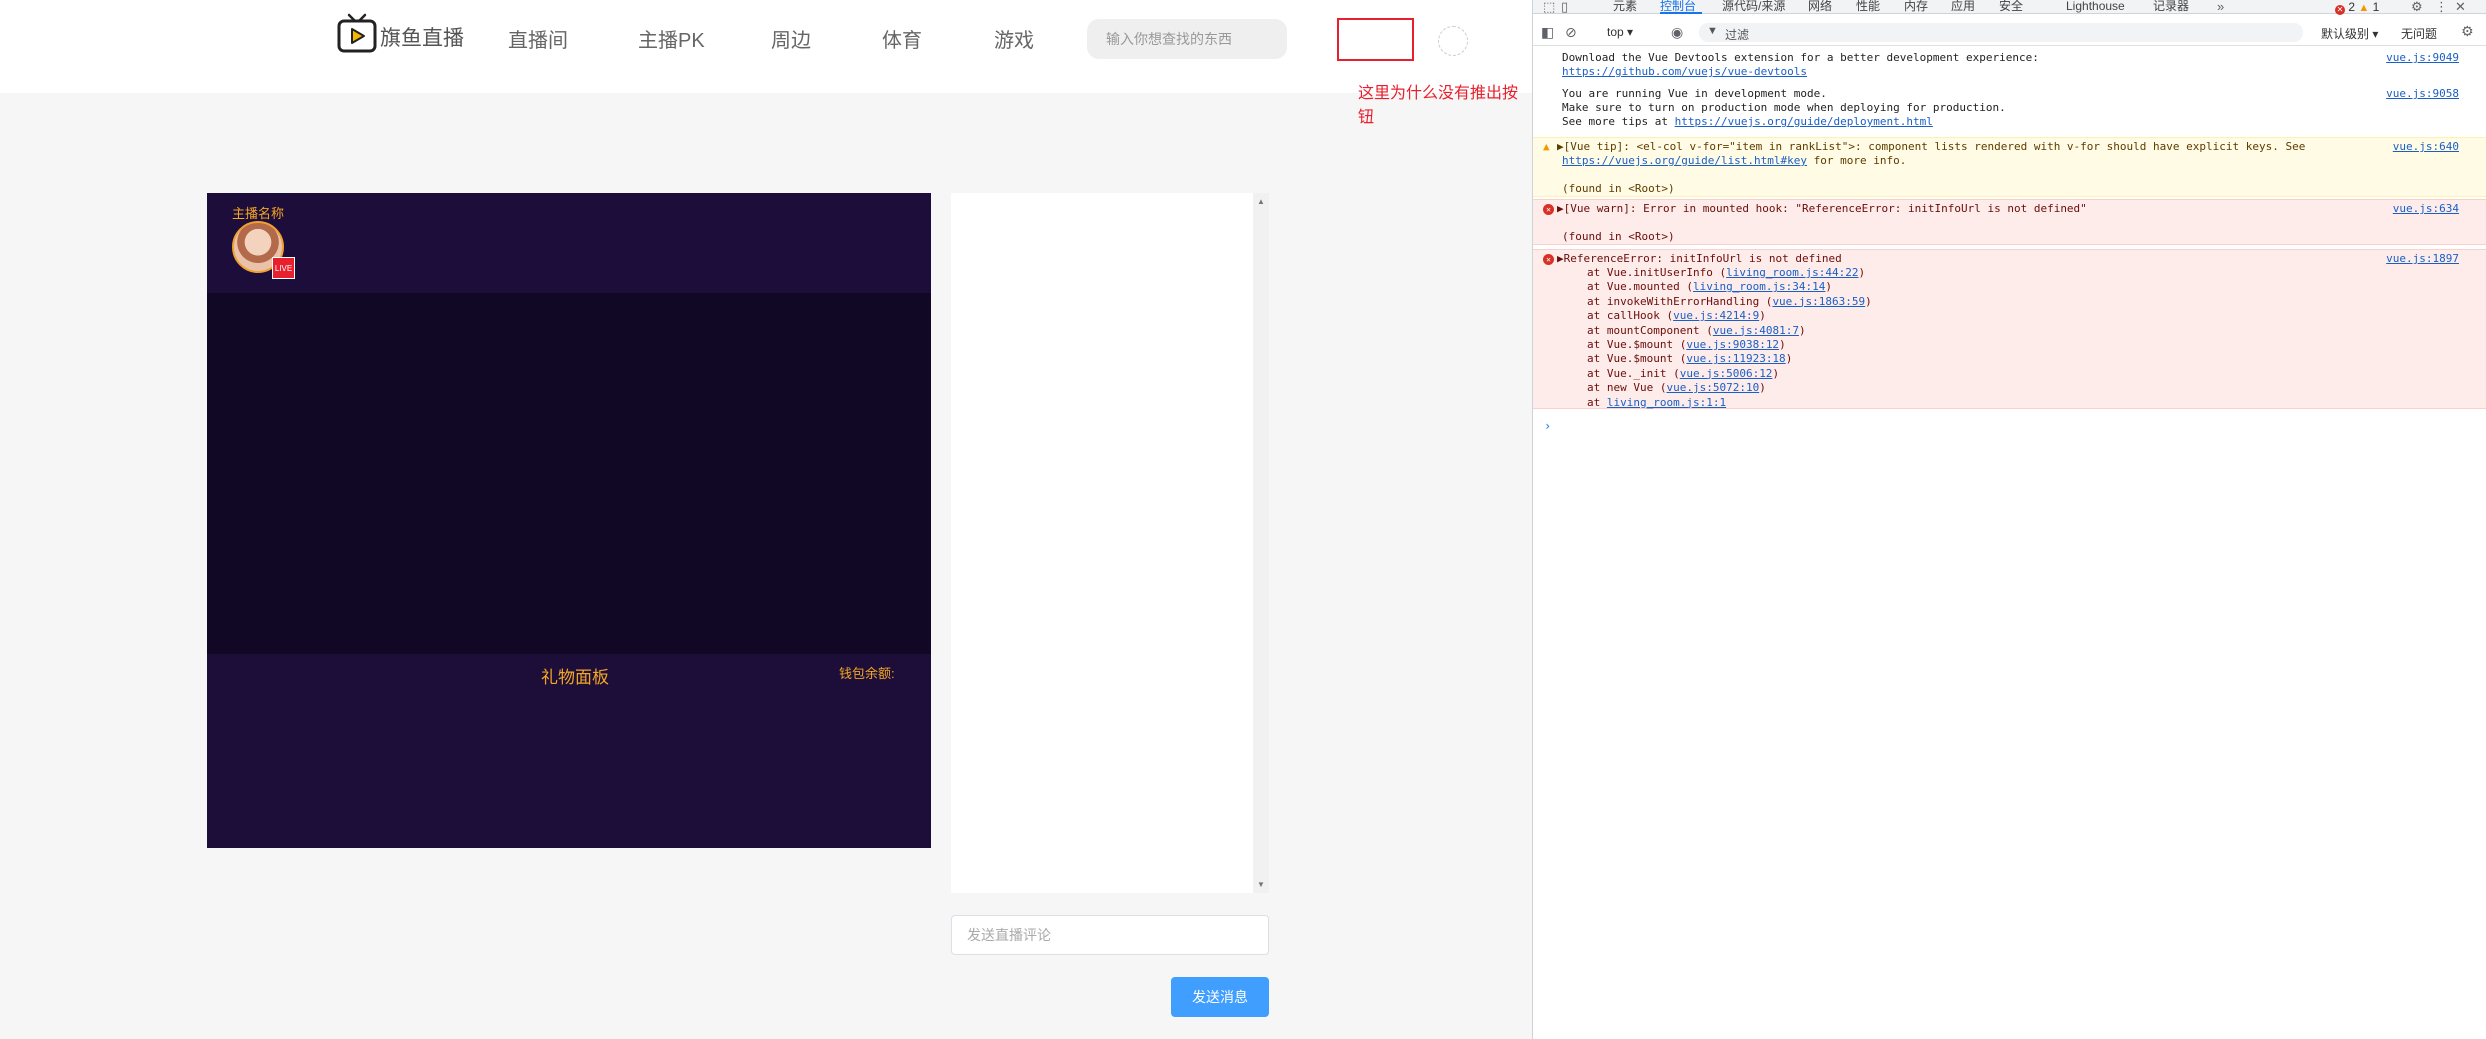 The width and height of the screenshot is (2486, 1039). I want to click on stack-frame-link: vue.js:9038:12, so click(1732, 344).